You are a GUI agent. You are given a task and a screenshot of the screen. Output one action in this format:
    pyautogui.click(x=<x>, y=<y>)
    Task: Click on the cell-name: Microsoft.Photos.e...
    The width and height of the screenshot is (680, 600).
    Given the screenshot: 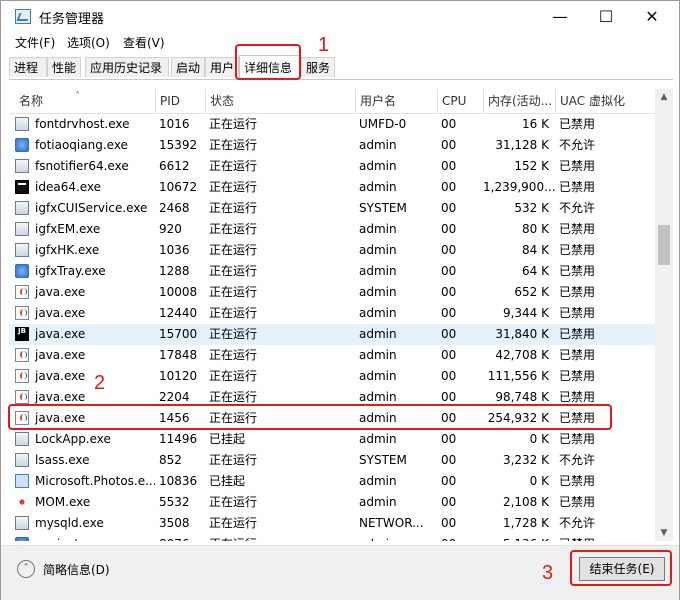 What is the action you would take?
    pyautogui.click(x=95, y=481)
    